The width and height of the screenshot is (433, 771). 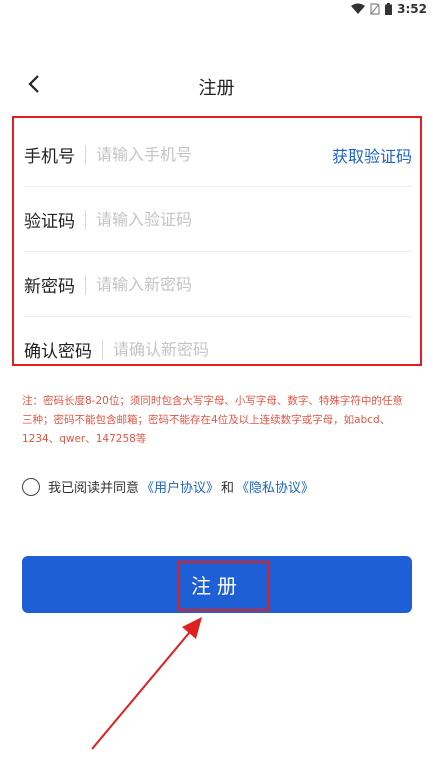 What do you see at coordinates (358, 9) in the screenshot?
I see `wifi-icon` at bounding box center [358, 9].